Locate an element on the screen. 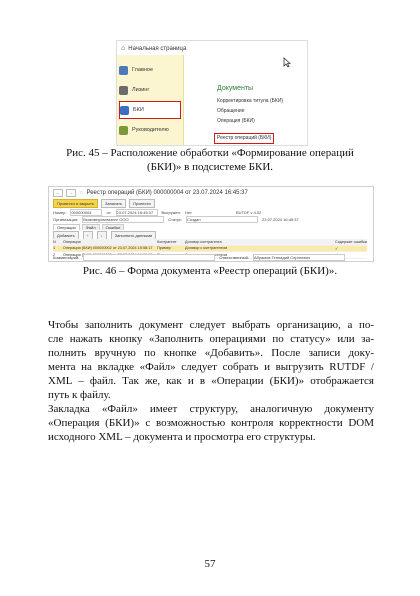  date-field: 23.07.2024 16:45:37 is located at coordinates (136, 212).